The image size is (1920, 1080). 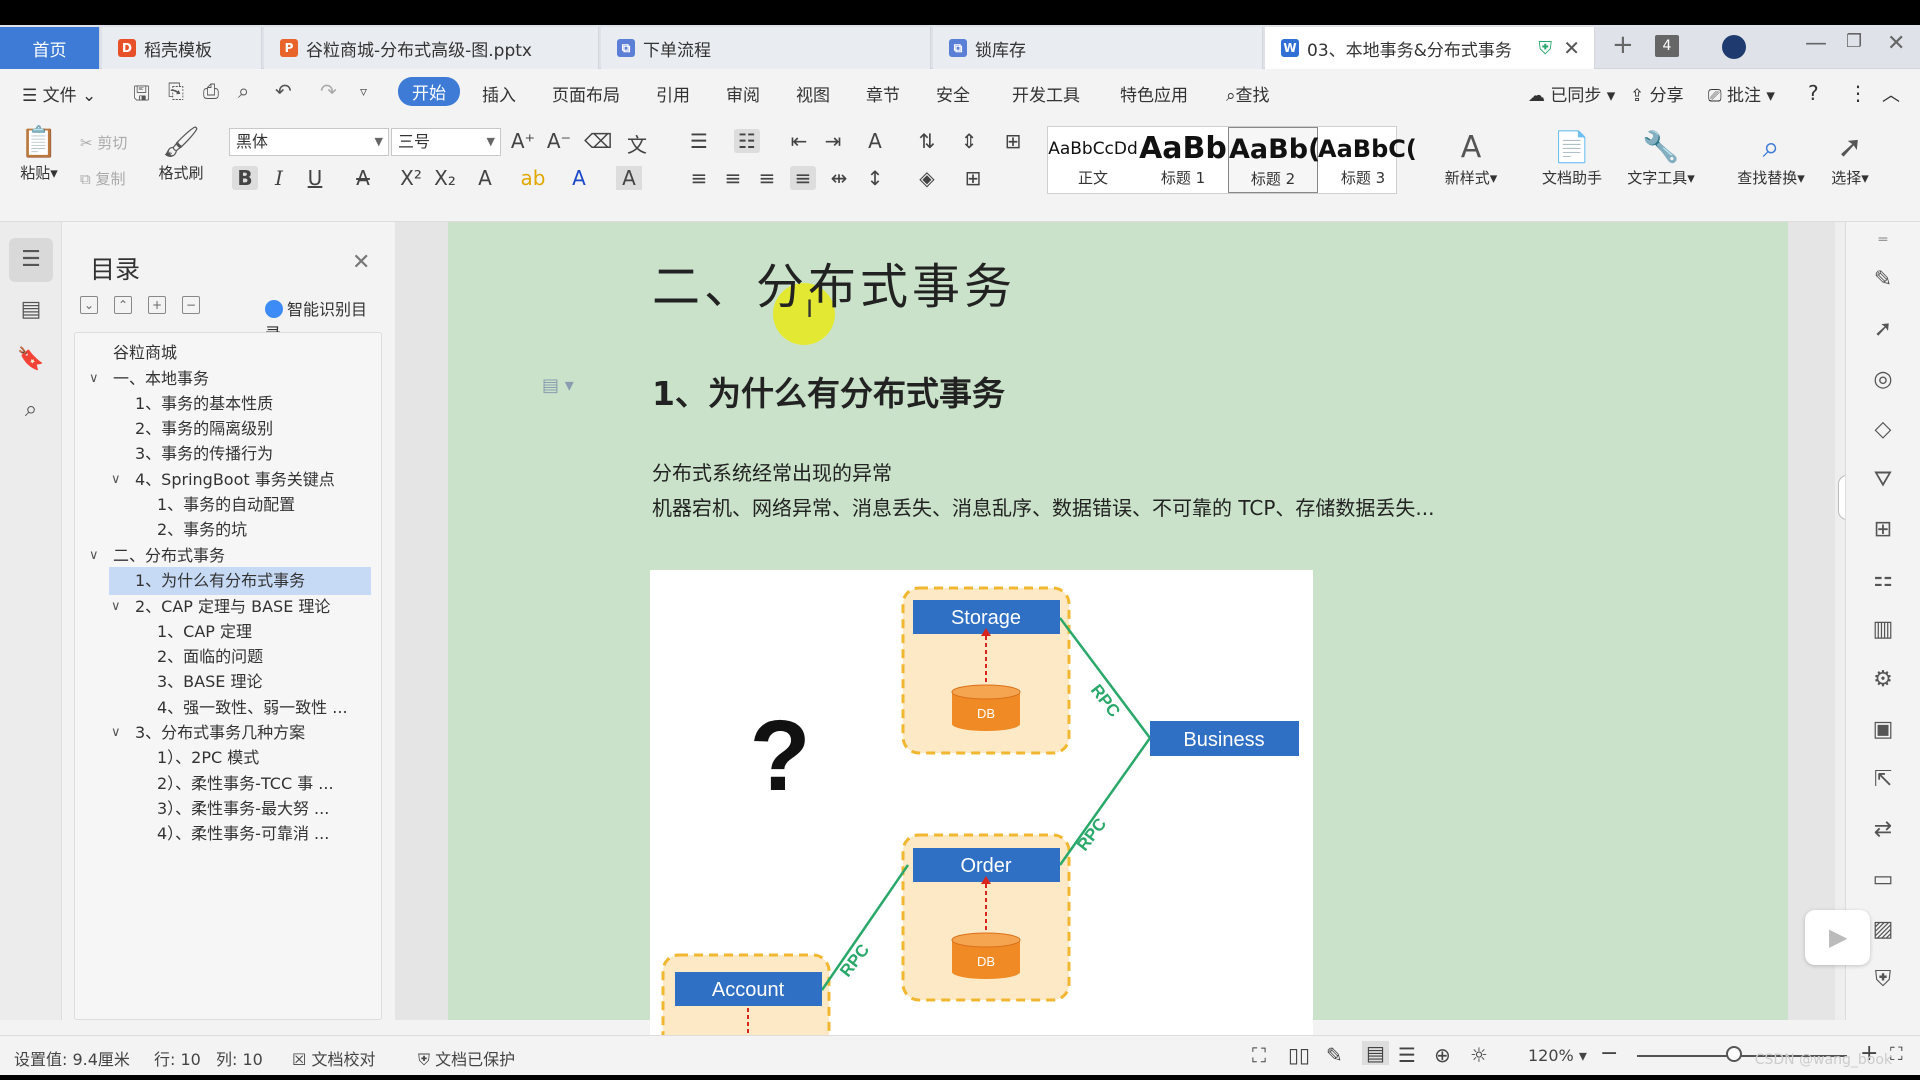 I want to click on toc-item: 3、分布式事务几种方案, so click(x=220, y=733).